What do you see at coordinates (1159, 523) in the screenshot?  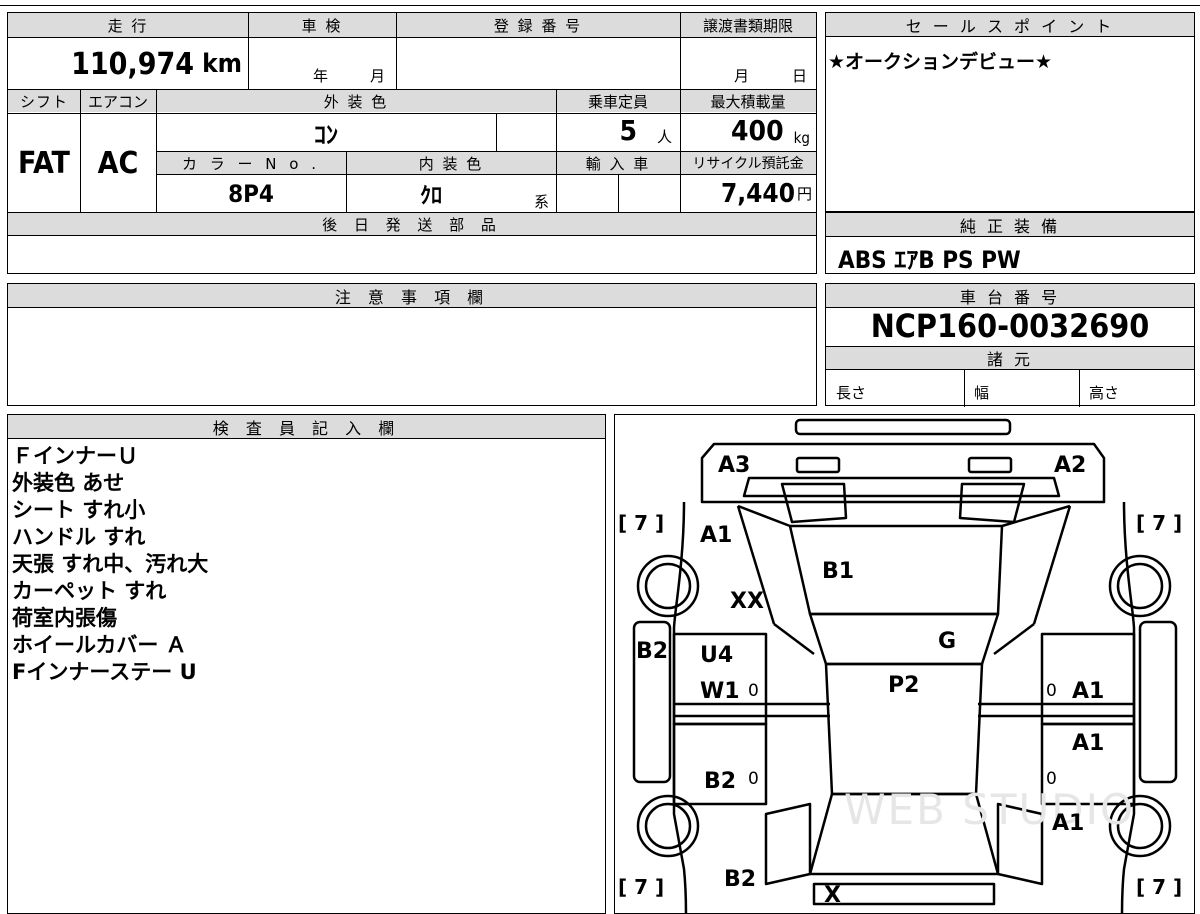 I see `tire-tread-front-right: [ 7 ]` at bounding box center [1159, 523].